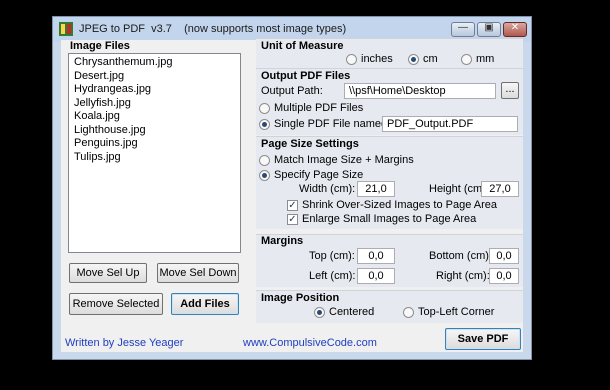 This screenshot has height=390, width=610. I want to click on app-icon, so click(66, 29).